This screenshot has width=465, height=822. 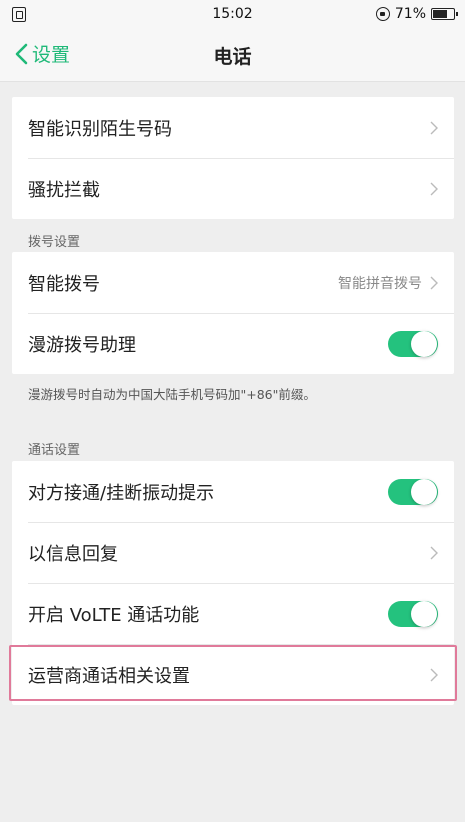 I want to click on row-roaming-assistant: 漫游拨号助理, so click(x=233, y=343).